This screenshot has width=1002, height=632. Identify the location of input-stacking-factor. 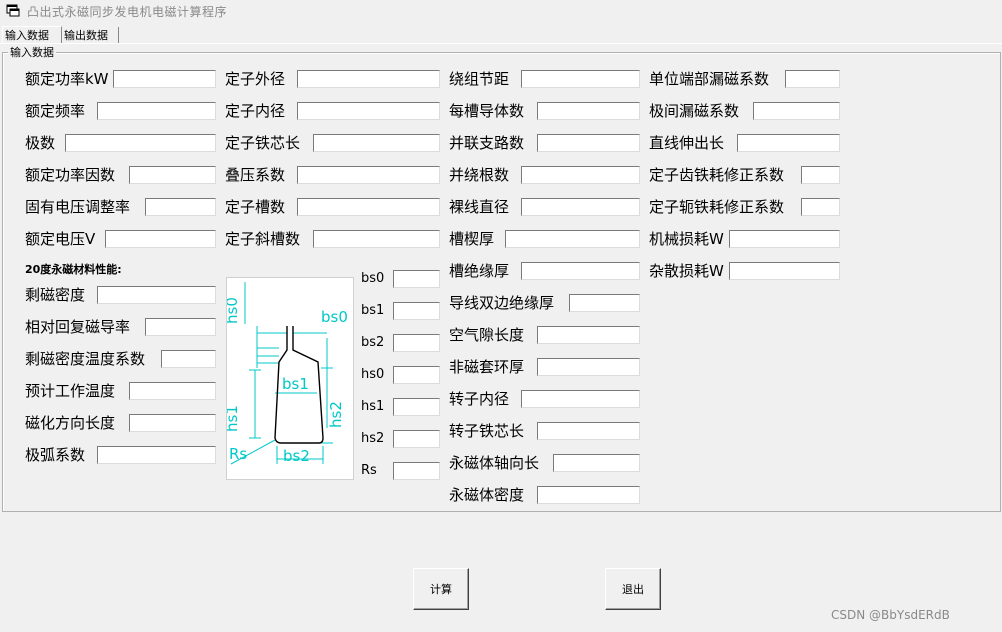
(368, 175).